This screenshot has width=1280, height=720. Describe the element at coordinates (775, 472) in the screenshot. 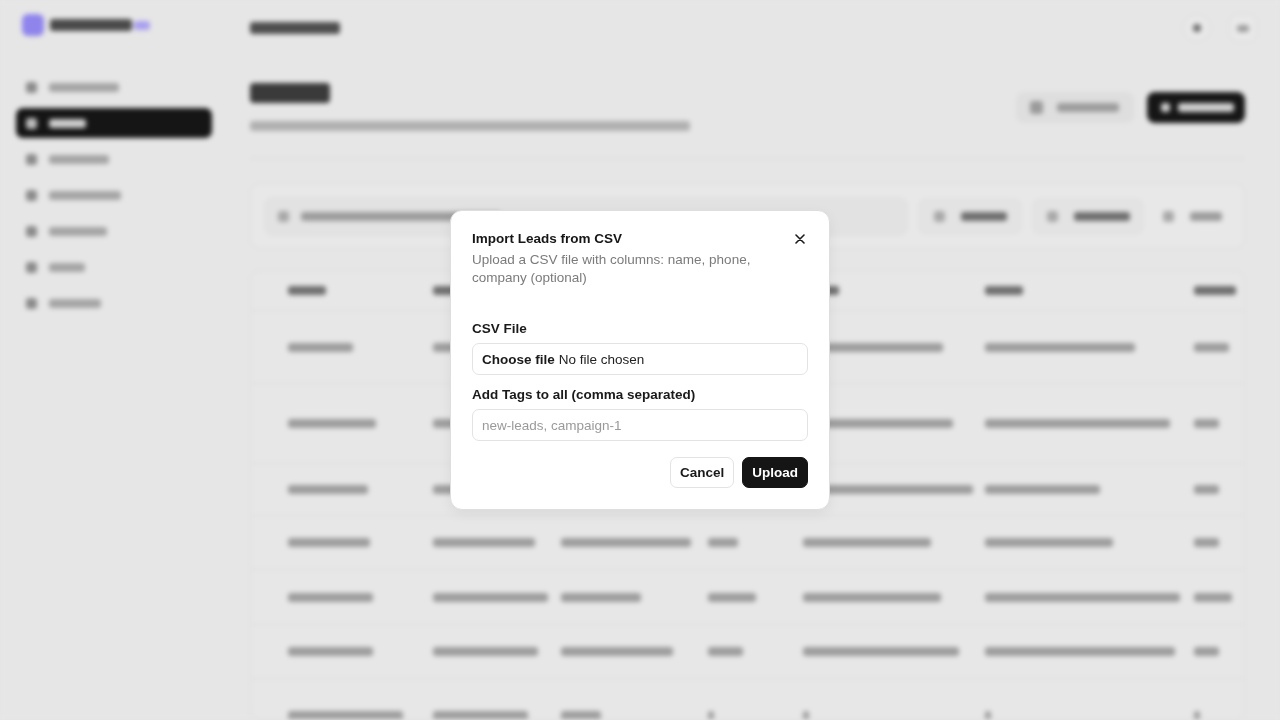

I see `upload-button: Upload` at that location.